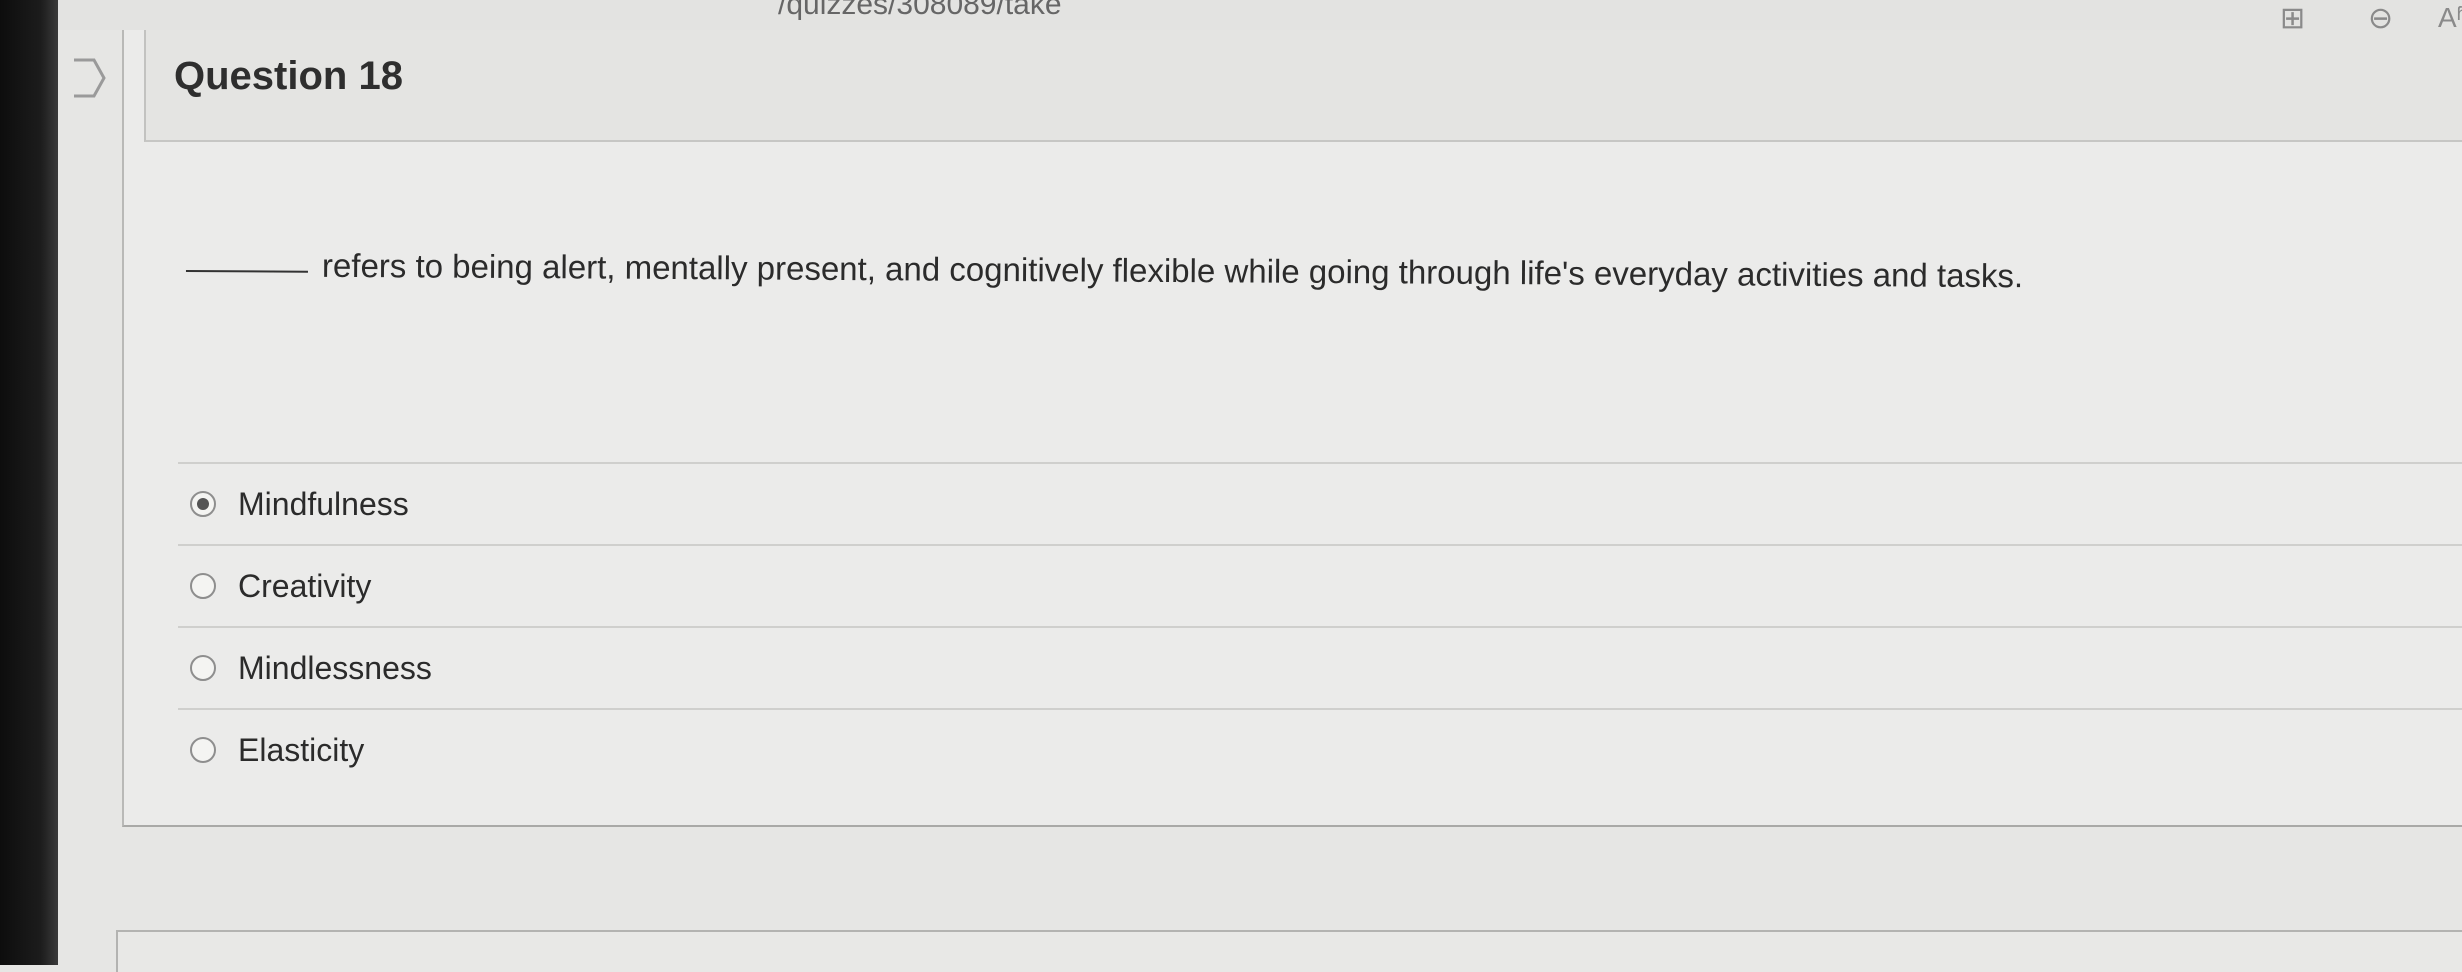  Describe the element at coordinates (288, 76) in the screenshot. I see `question-title: Question 18` at that location.